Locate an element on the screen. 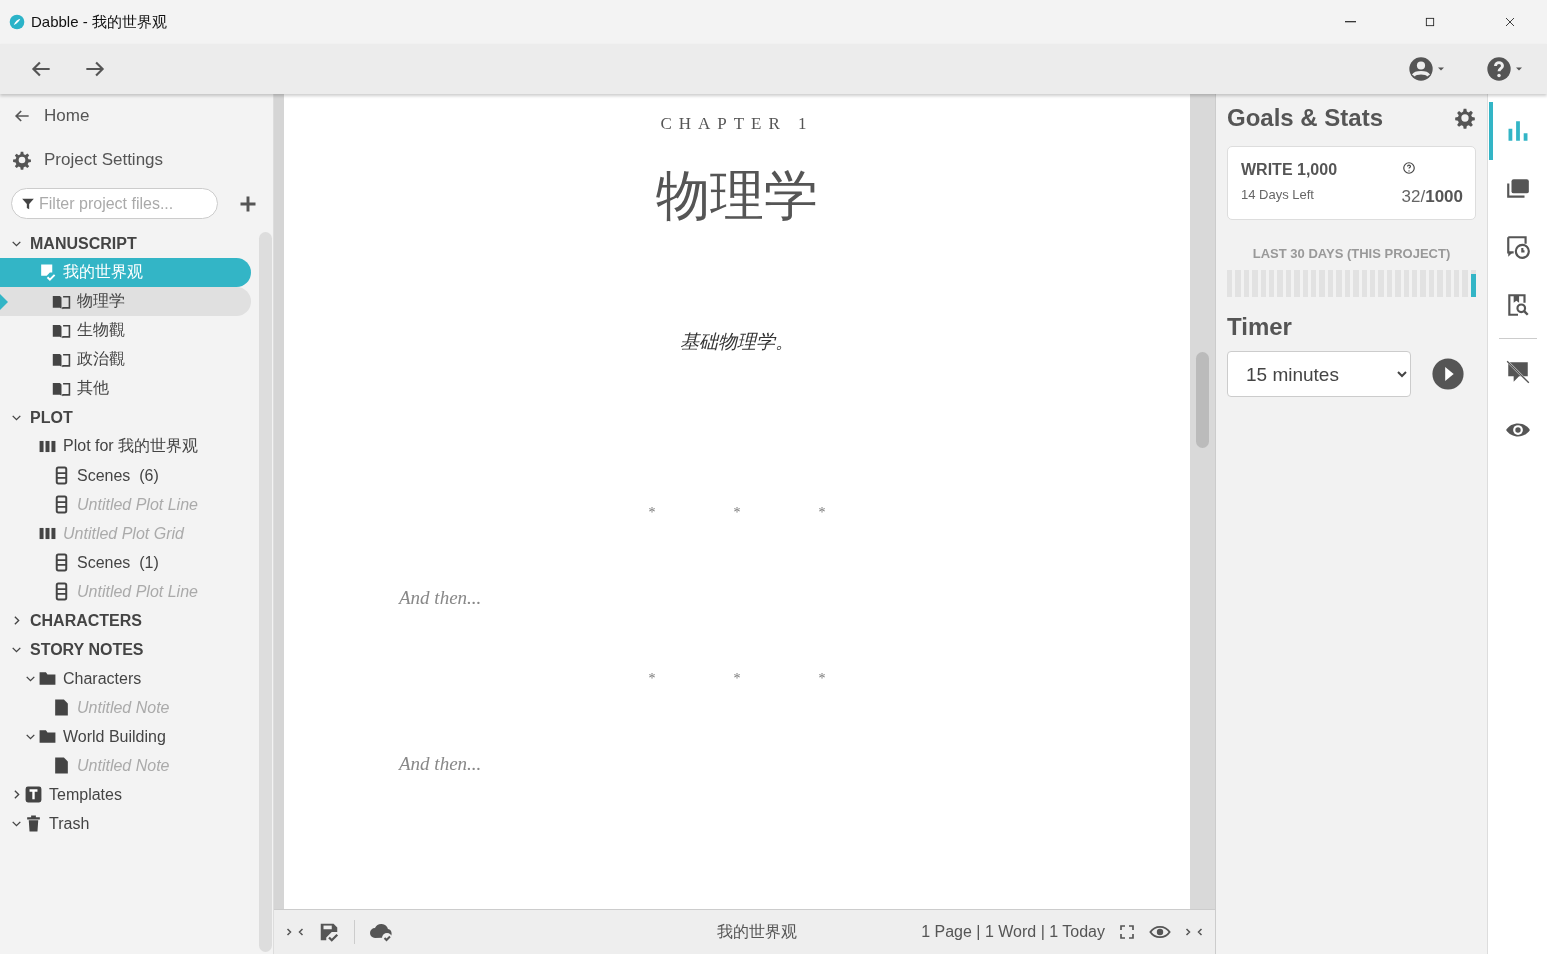 Image resolution: width=1547 pixels, height=954 pixels. user-icon is located at coordinates (1421, 69).